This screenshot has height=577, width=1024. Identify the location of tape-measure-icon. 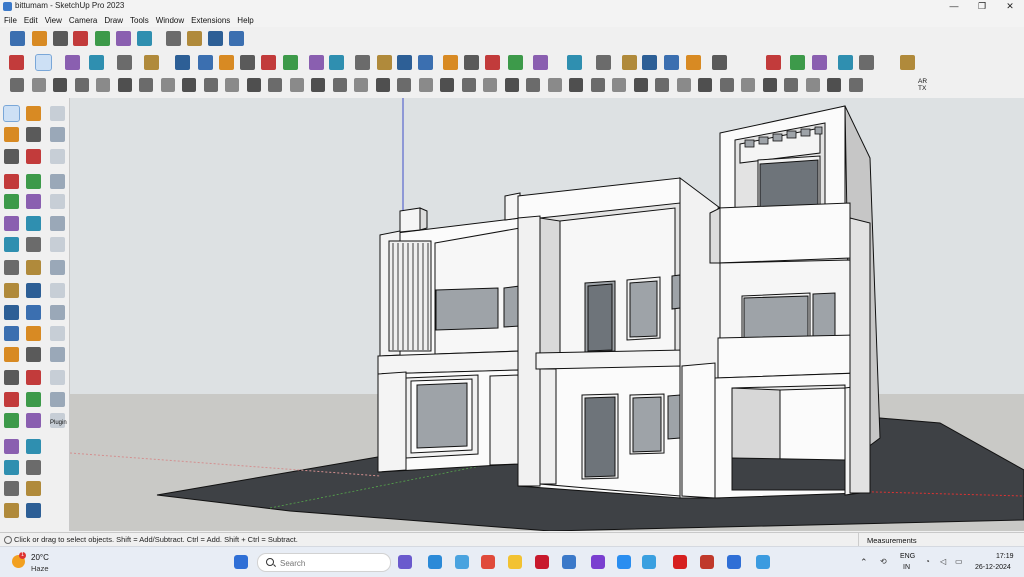
(316, 62).